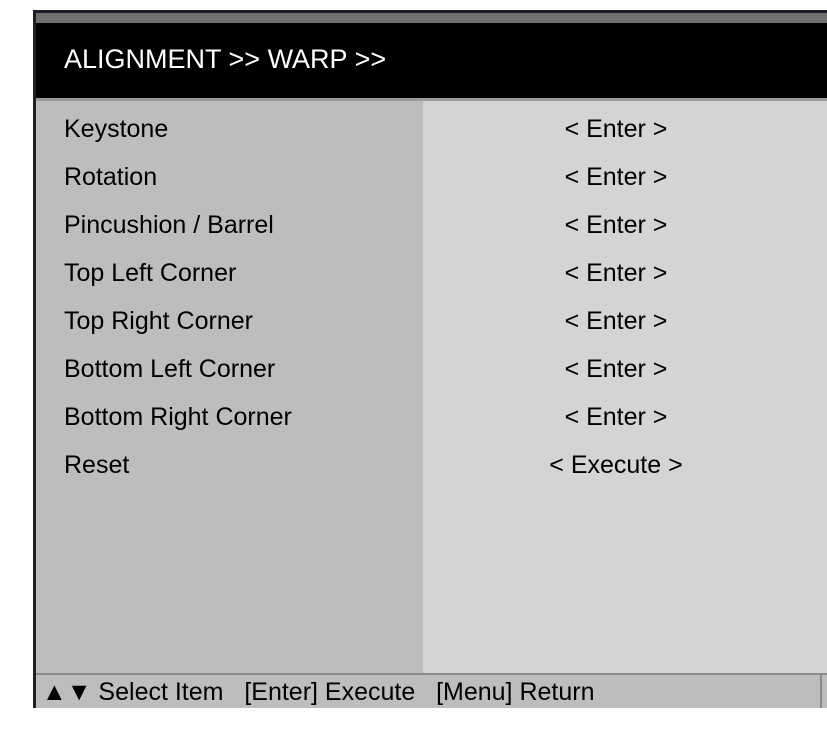  What do you see at coordinates (97, 465) in the screenshot?
I see `menu-item-label: Reset` at bounding box center [97, 465].